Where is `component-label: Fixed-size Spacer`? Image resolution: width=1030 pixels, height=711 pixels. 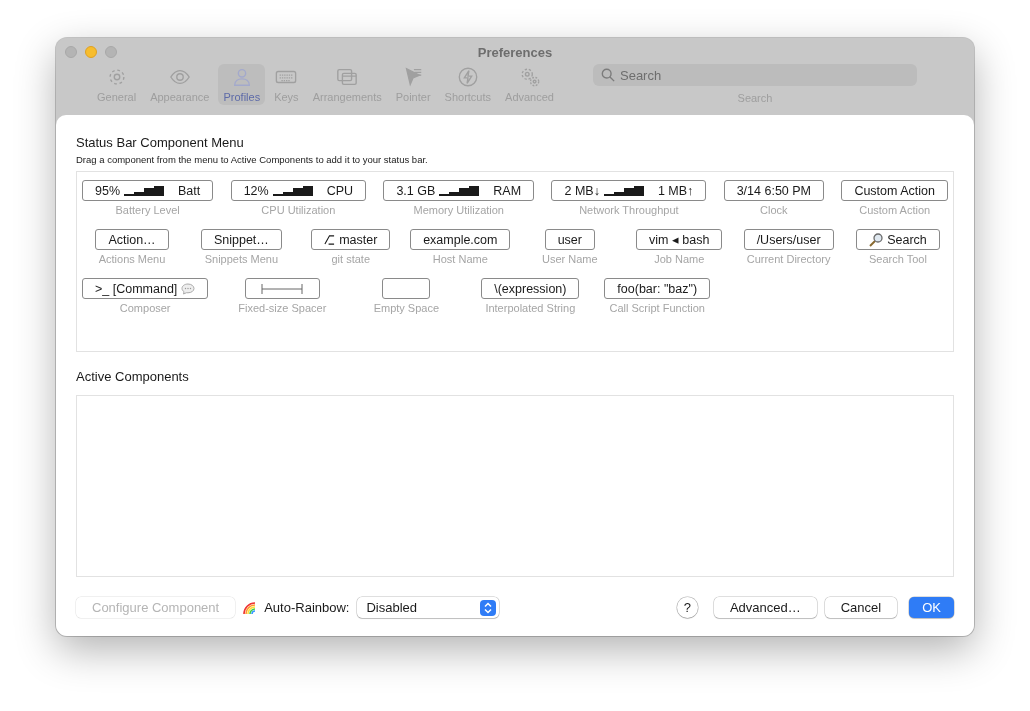
component-label: Fixed-size Spacer is located at coordinates (282, 308).